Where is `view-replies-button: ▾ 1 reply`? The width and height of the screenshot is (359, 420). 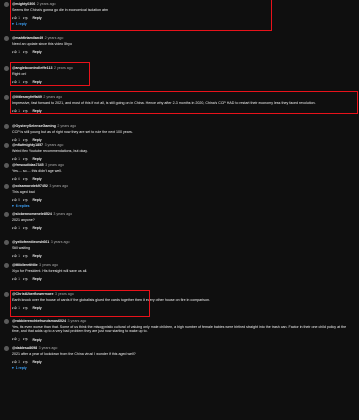
view-replies-button: ▾ 1 reply is located at coordinates (182, 368).